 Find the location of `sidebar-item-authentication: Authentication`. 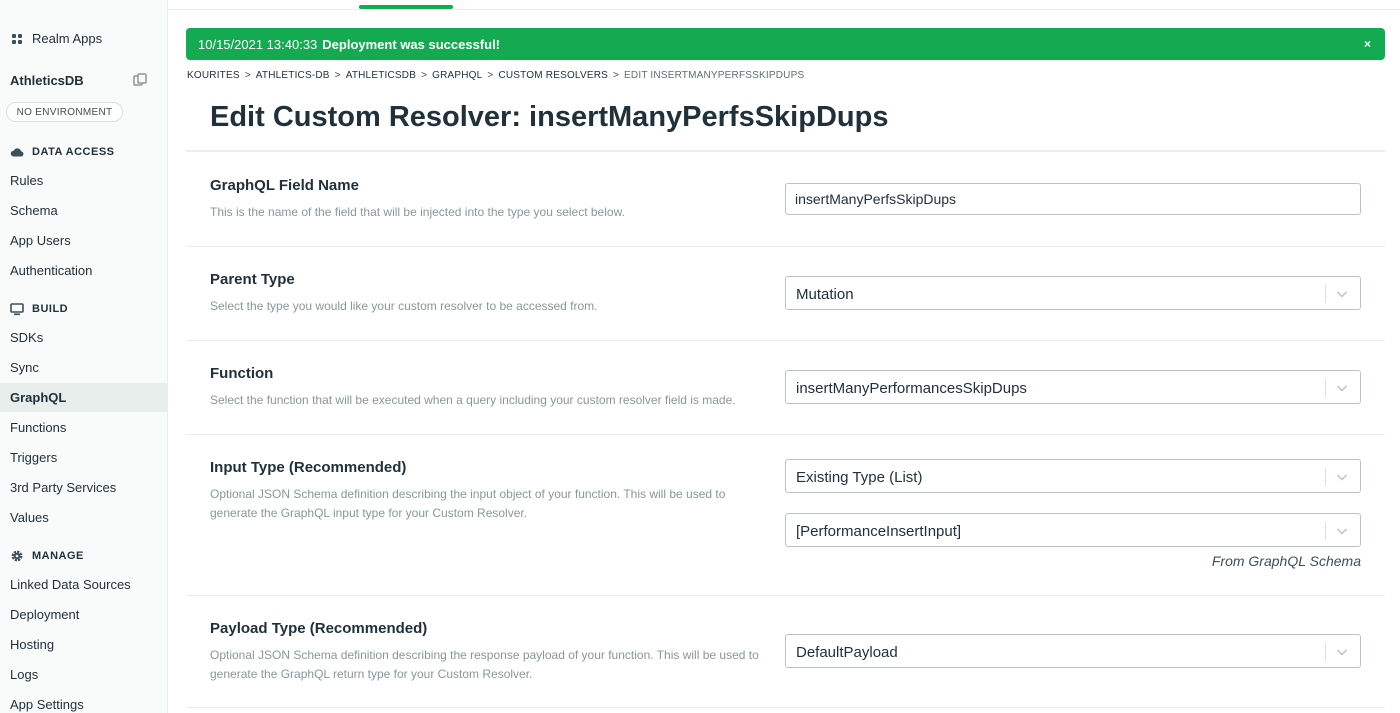

sidebar-item-authentication: Authentication is located at coordinates (83, 270).